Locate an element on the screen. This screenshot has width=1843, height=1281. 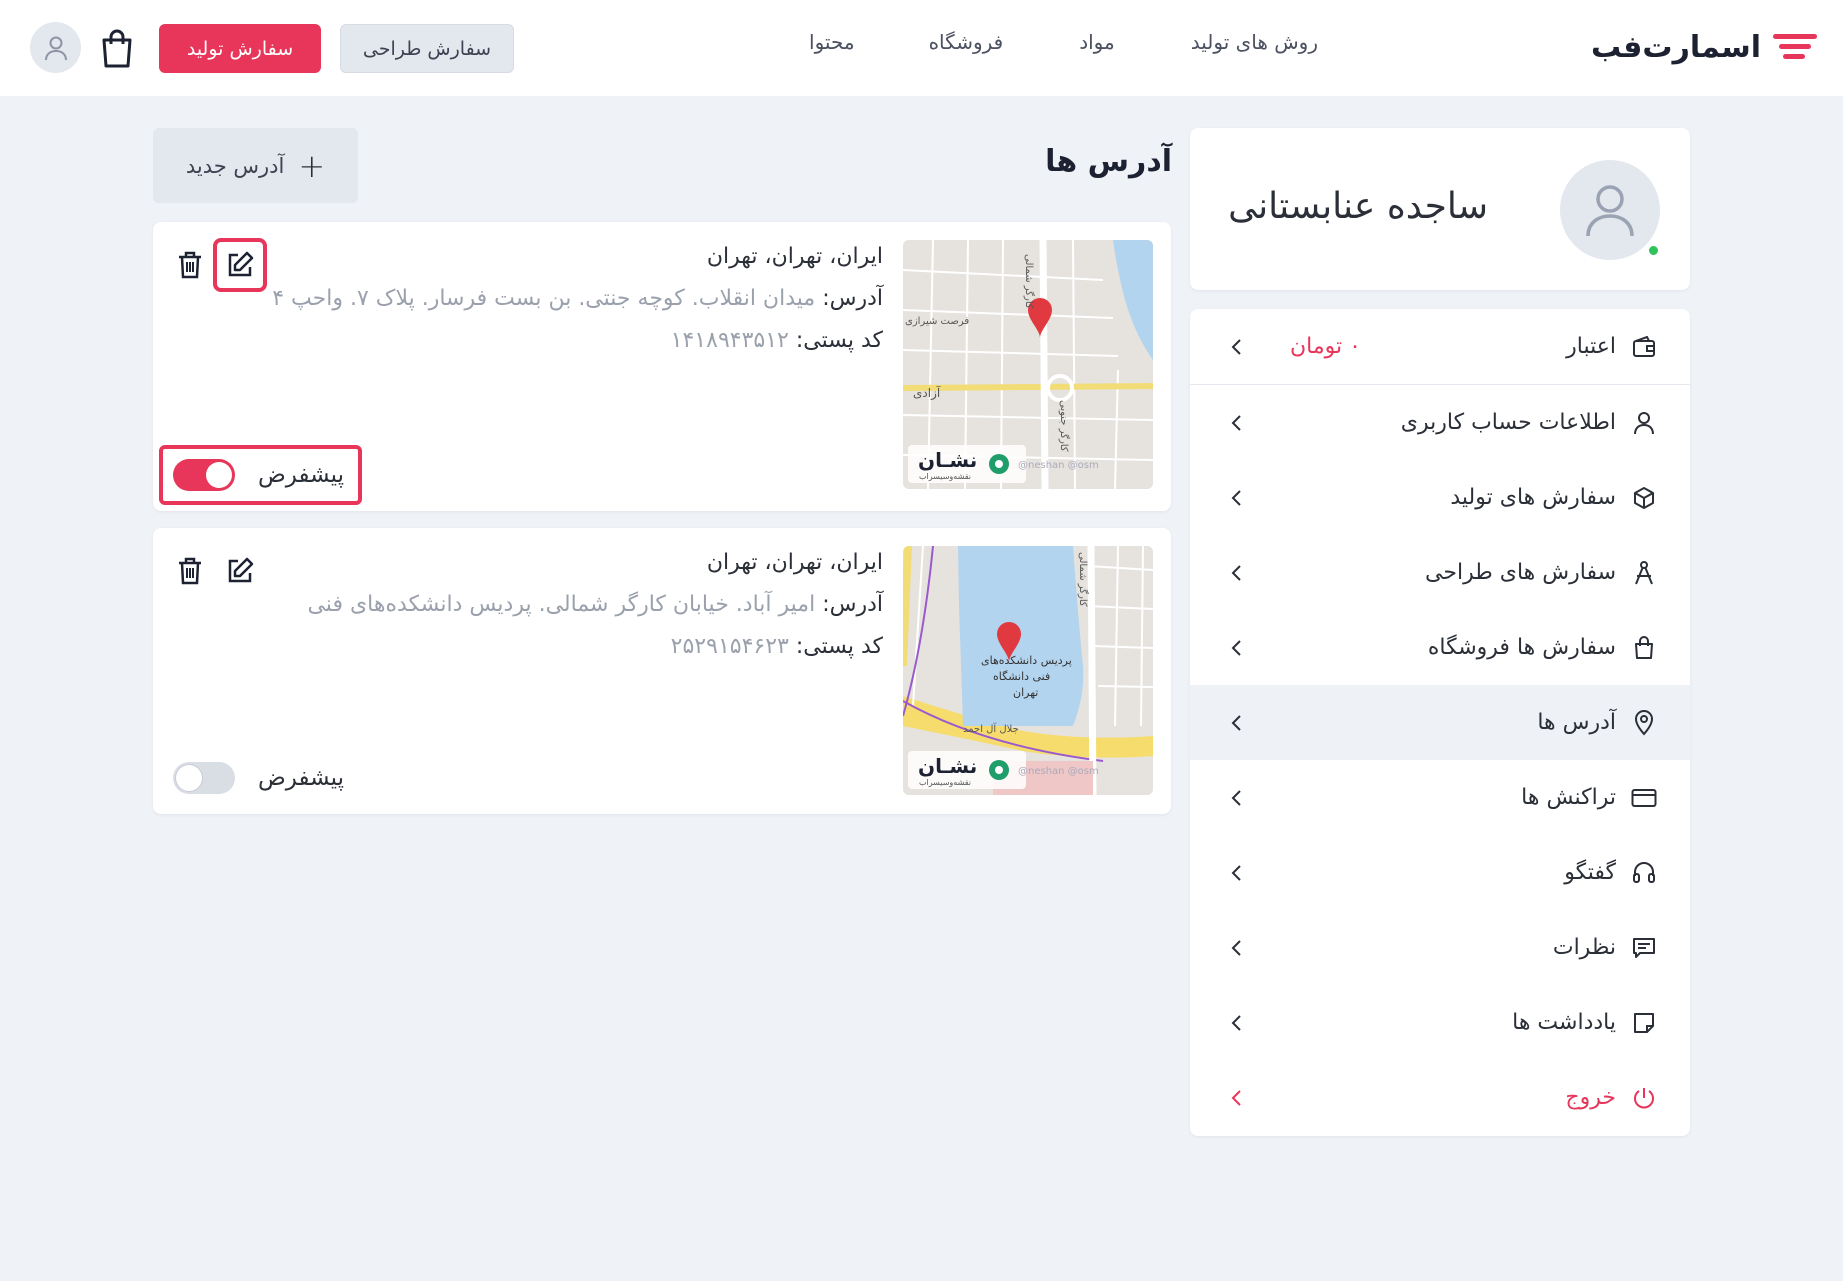
comment-icon is located at coordinates (1644, 948).